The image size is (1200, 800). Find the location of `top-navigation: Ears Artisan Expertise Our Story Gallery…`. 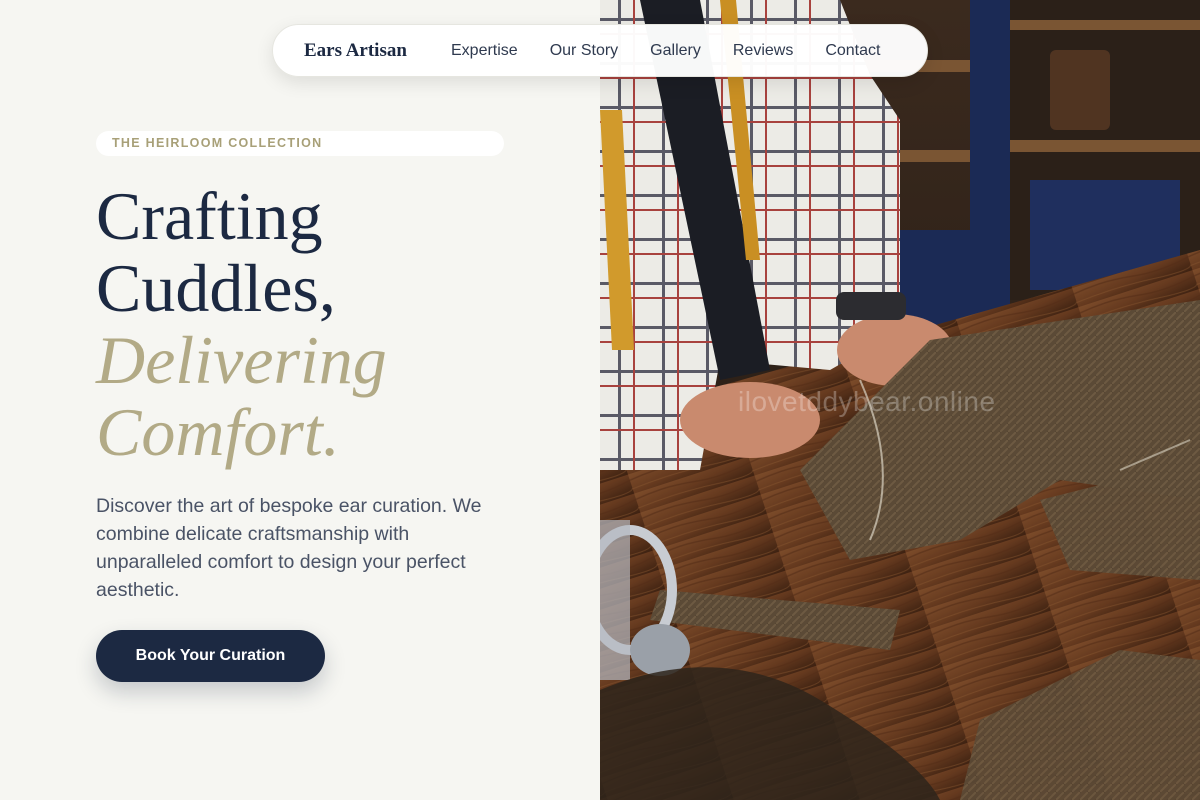

top-navigation: Ears Artisan Expertise Our Story Gallery… is located at coordinates (600, 50).